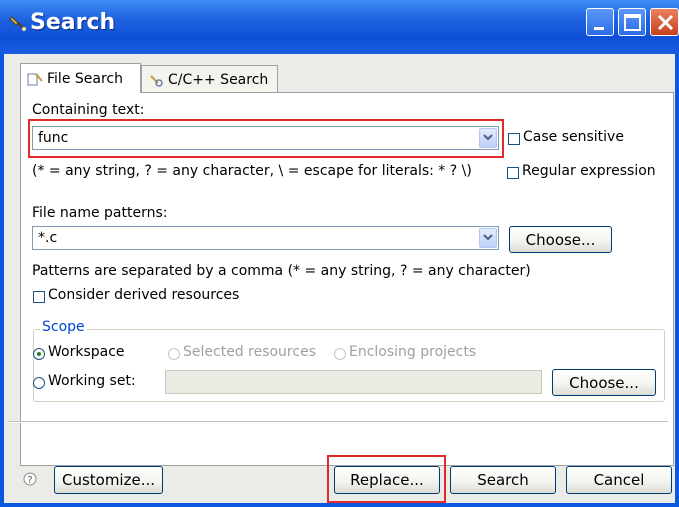 This screenshot has height=507, width=679. What do you see at coordinates (249, 352) in the screenshot?
I see `selected-resources-label: Selected resources` at bounding box center [249, 352].